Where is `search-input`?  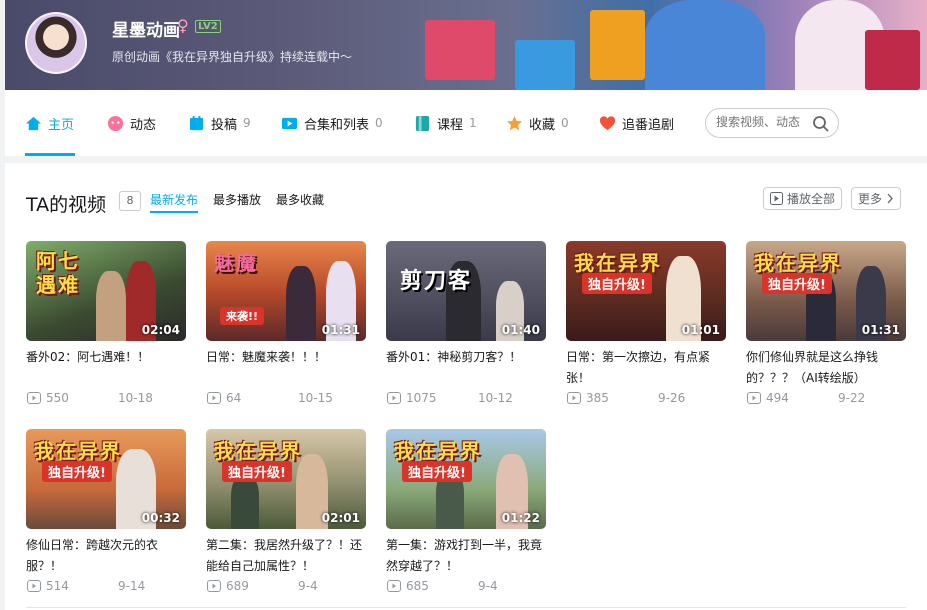
search-input is located at coordinates (763, 122).